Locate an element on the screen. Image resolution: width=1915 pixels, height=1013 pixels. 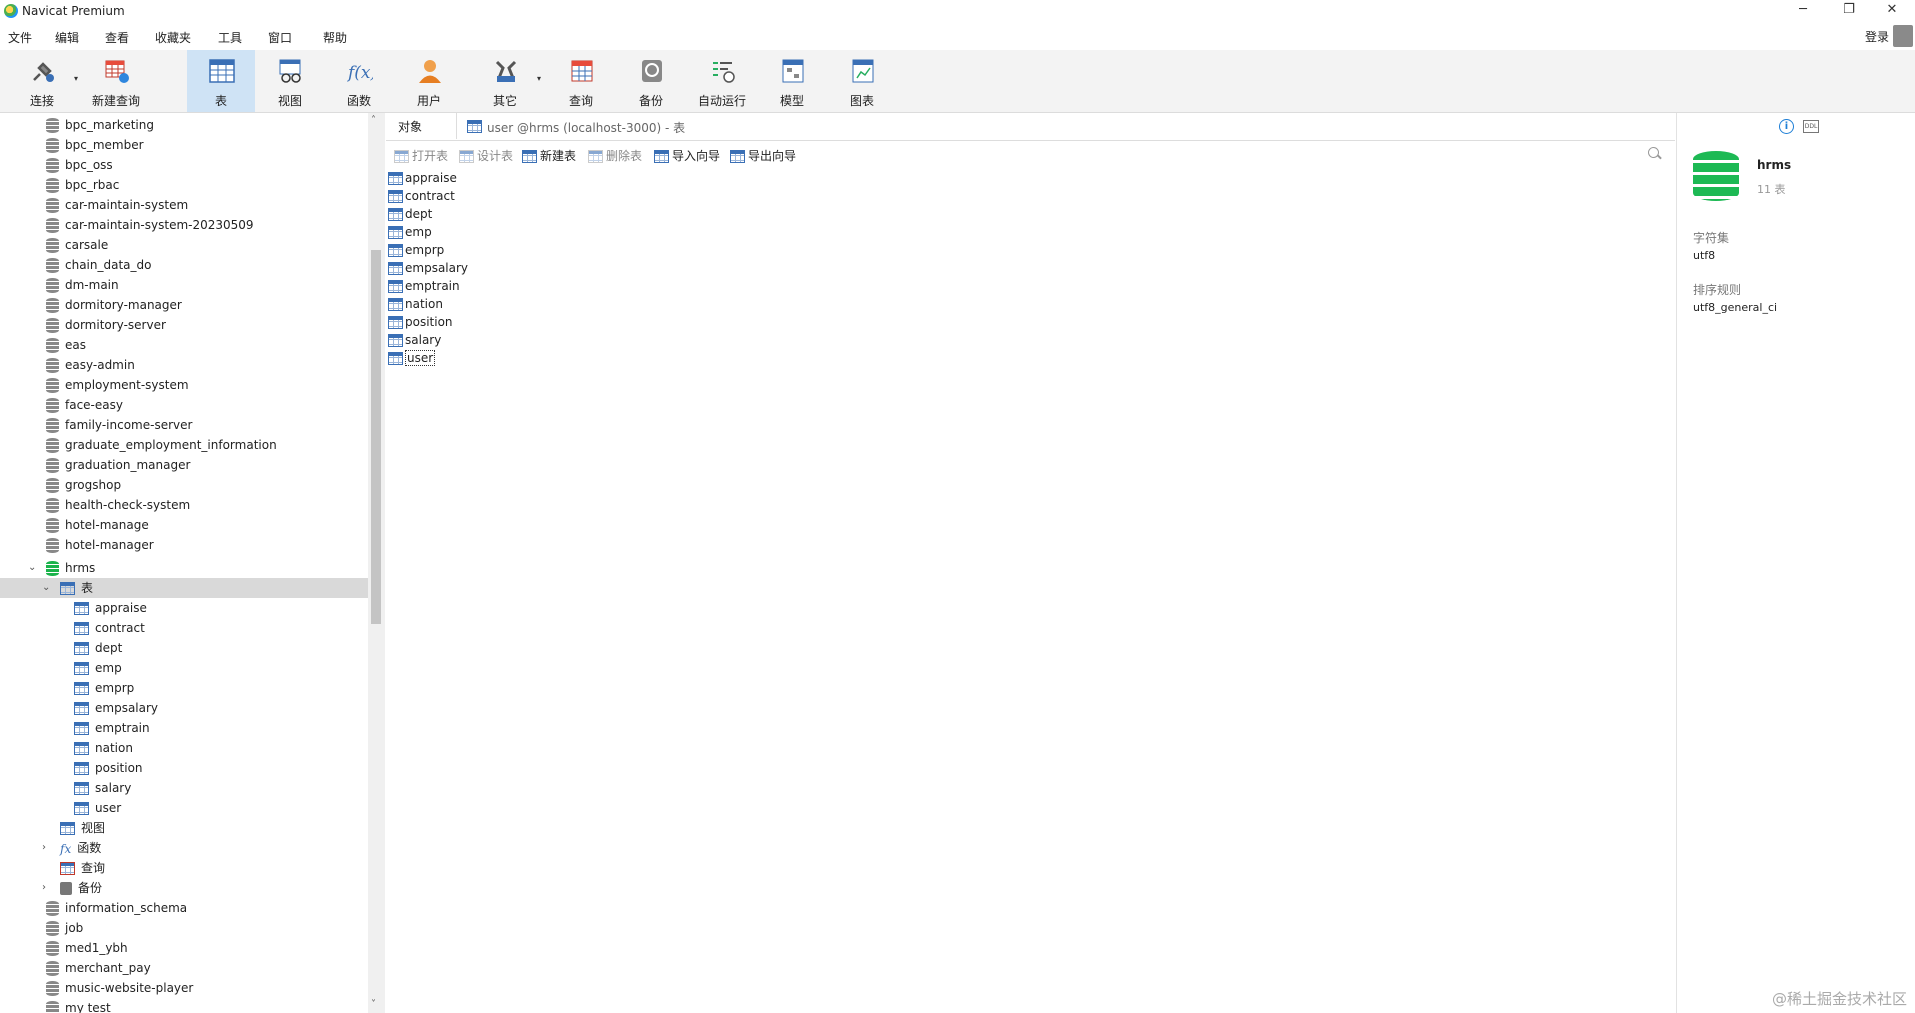
tree-table-item: empsalary is located at coordinates (116, 708).